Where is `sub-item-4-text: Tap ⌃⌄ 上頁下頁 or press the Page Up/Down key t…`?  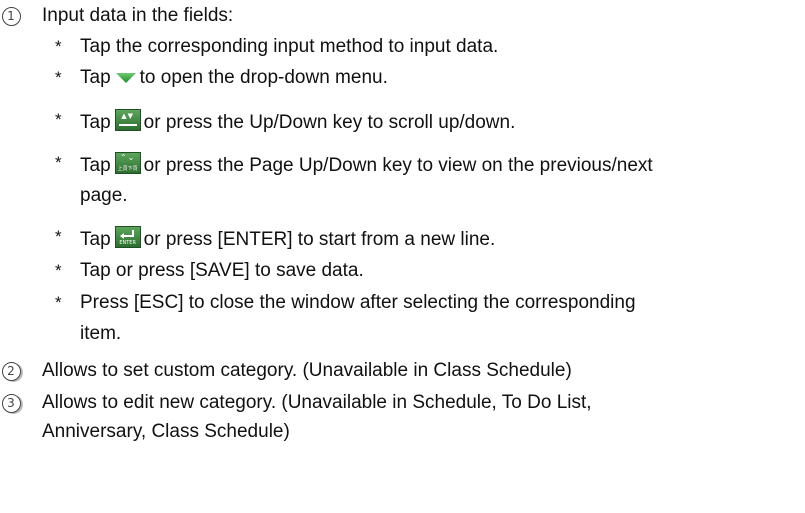
sub-item-4-text: Tap ⌃⌄ 上頁下頁 or press the Page Up/Down key t… is located at coordinates (366, 164).